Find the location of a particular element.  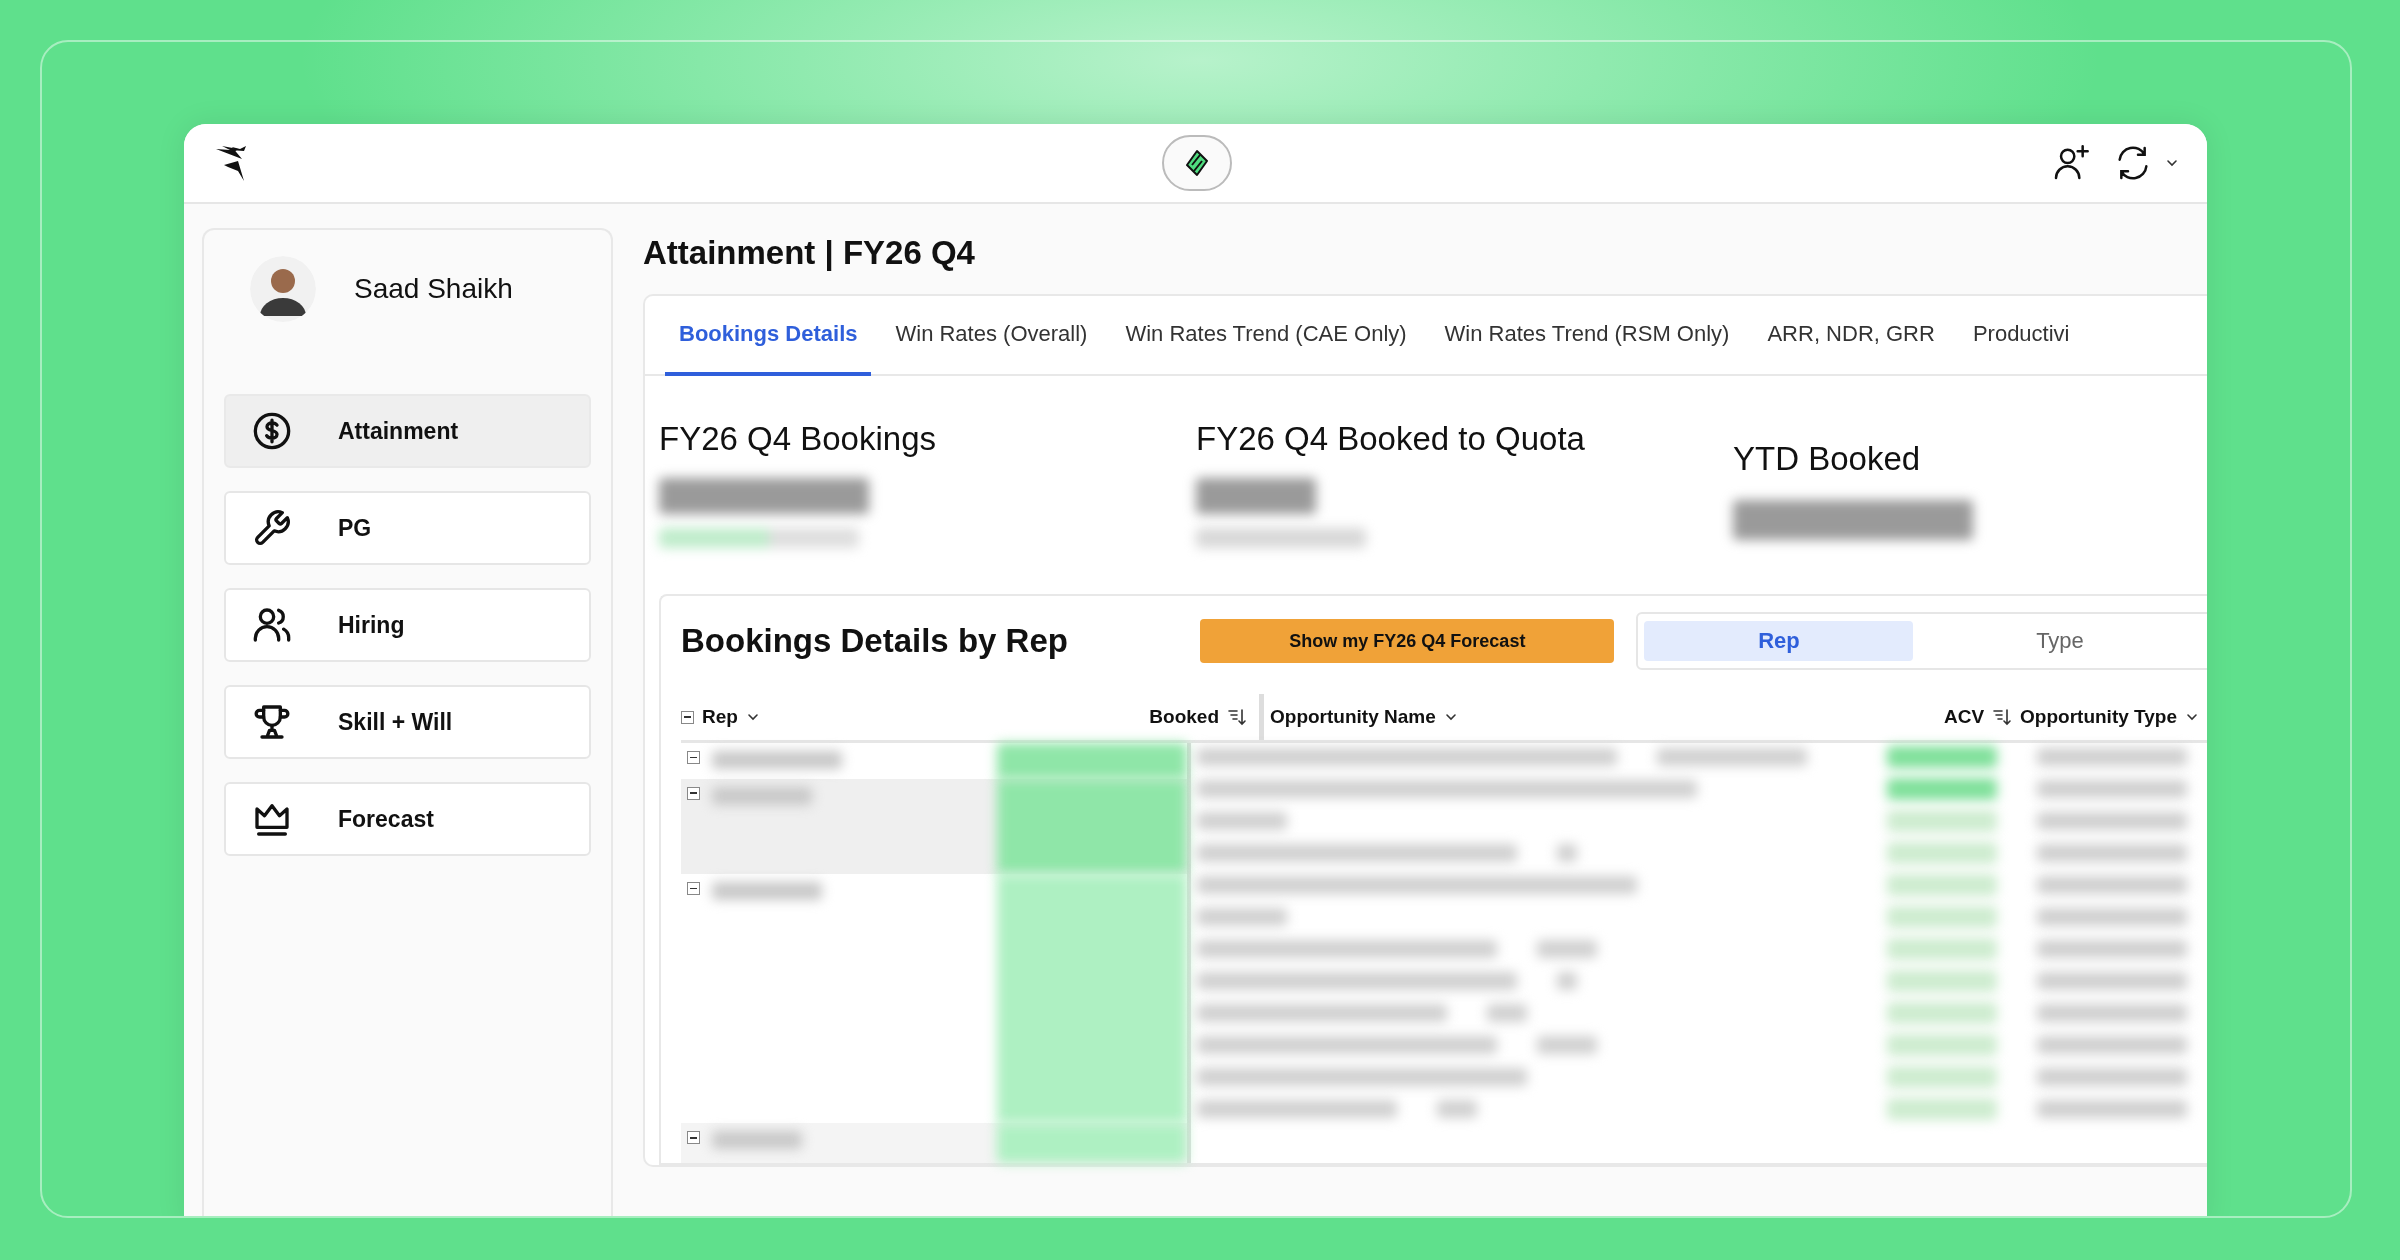

users-icon is located at coordinates (272, 625).